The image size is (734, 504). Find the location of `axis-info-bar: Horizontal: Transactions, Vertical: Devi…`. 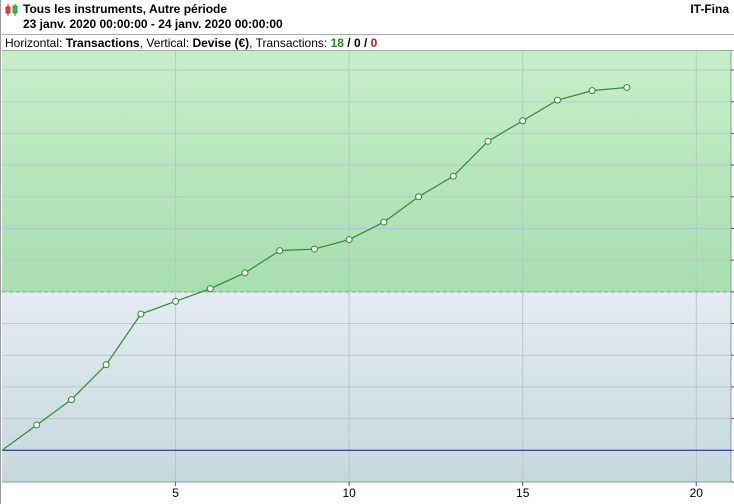

axis-info-bar: Horizontal: Transactions, Vertical: Devi… is located at coordinates (368, 42).